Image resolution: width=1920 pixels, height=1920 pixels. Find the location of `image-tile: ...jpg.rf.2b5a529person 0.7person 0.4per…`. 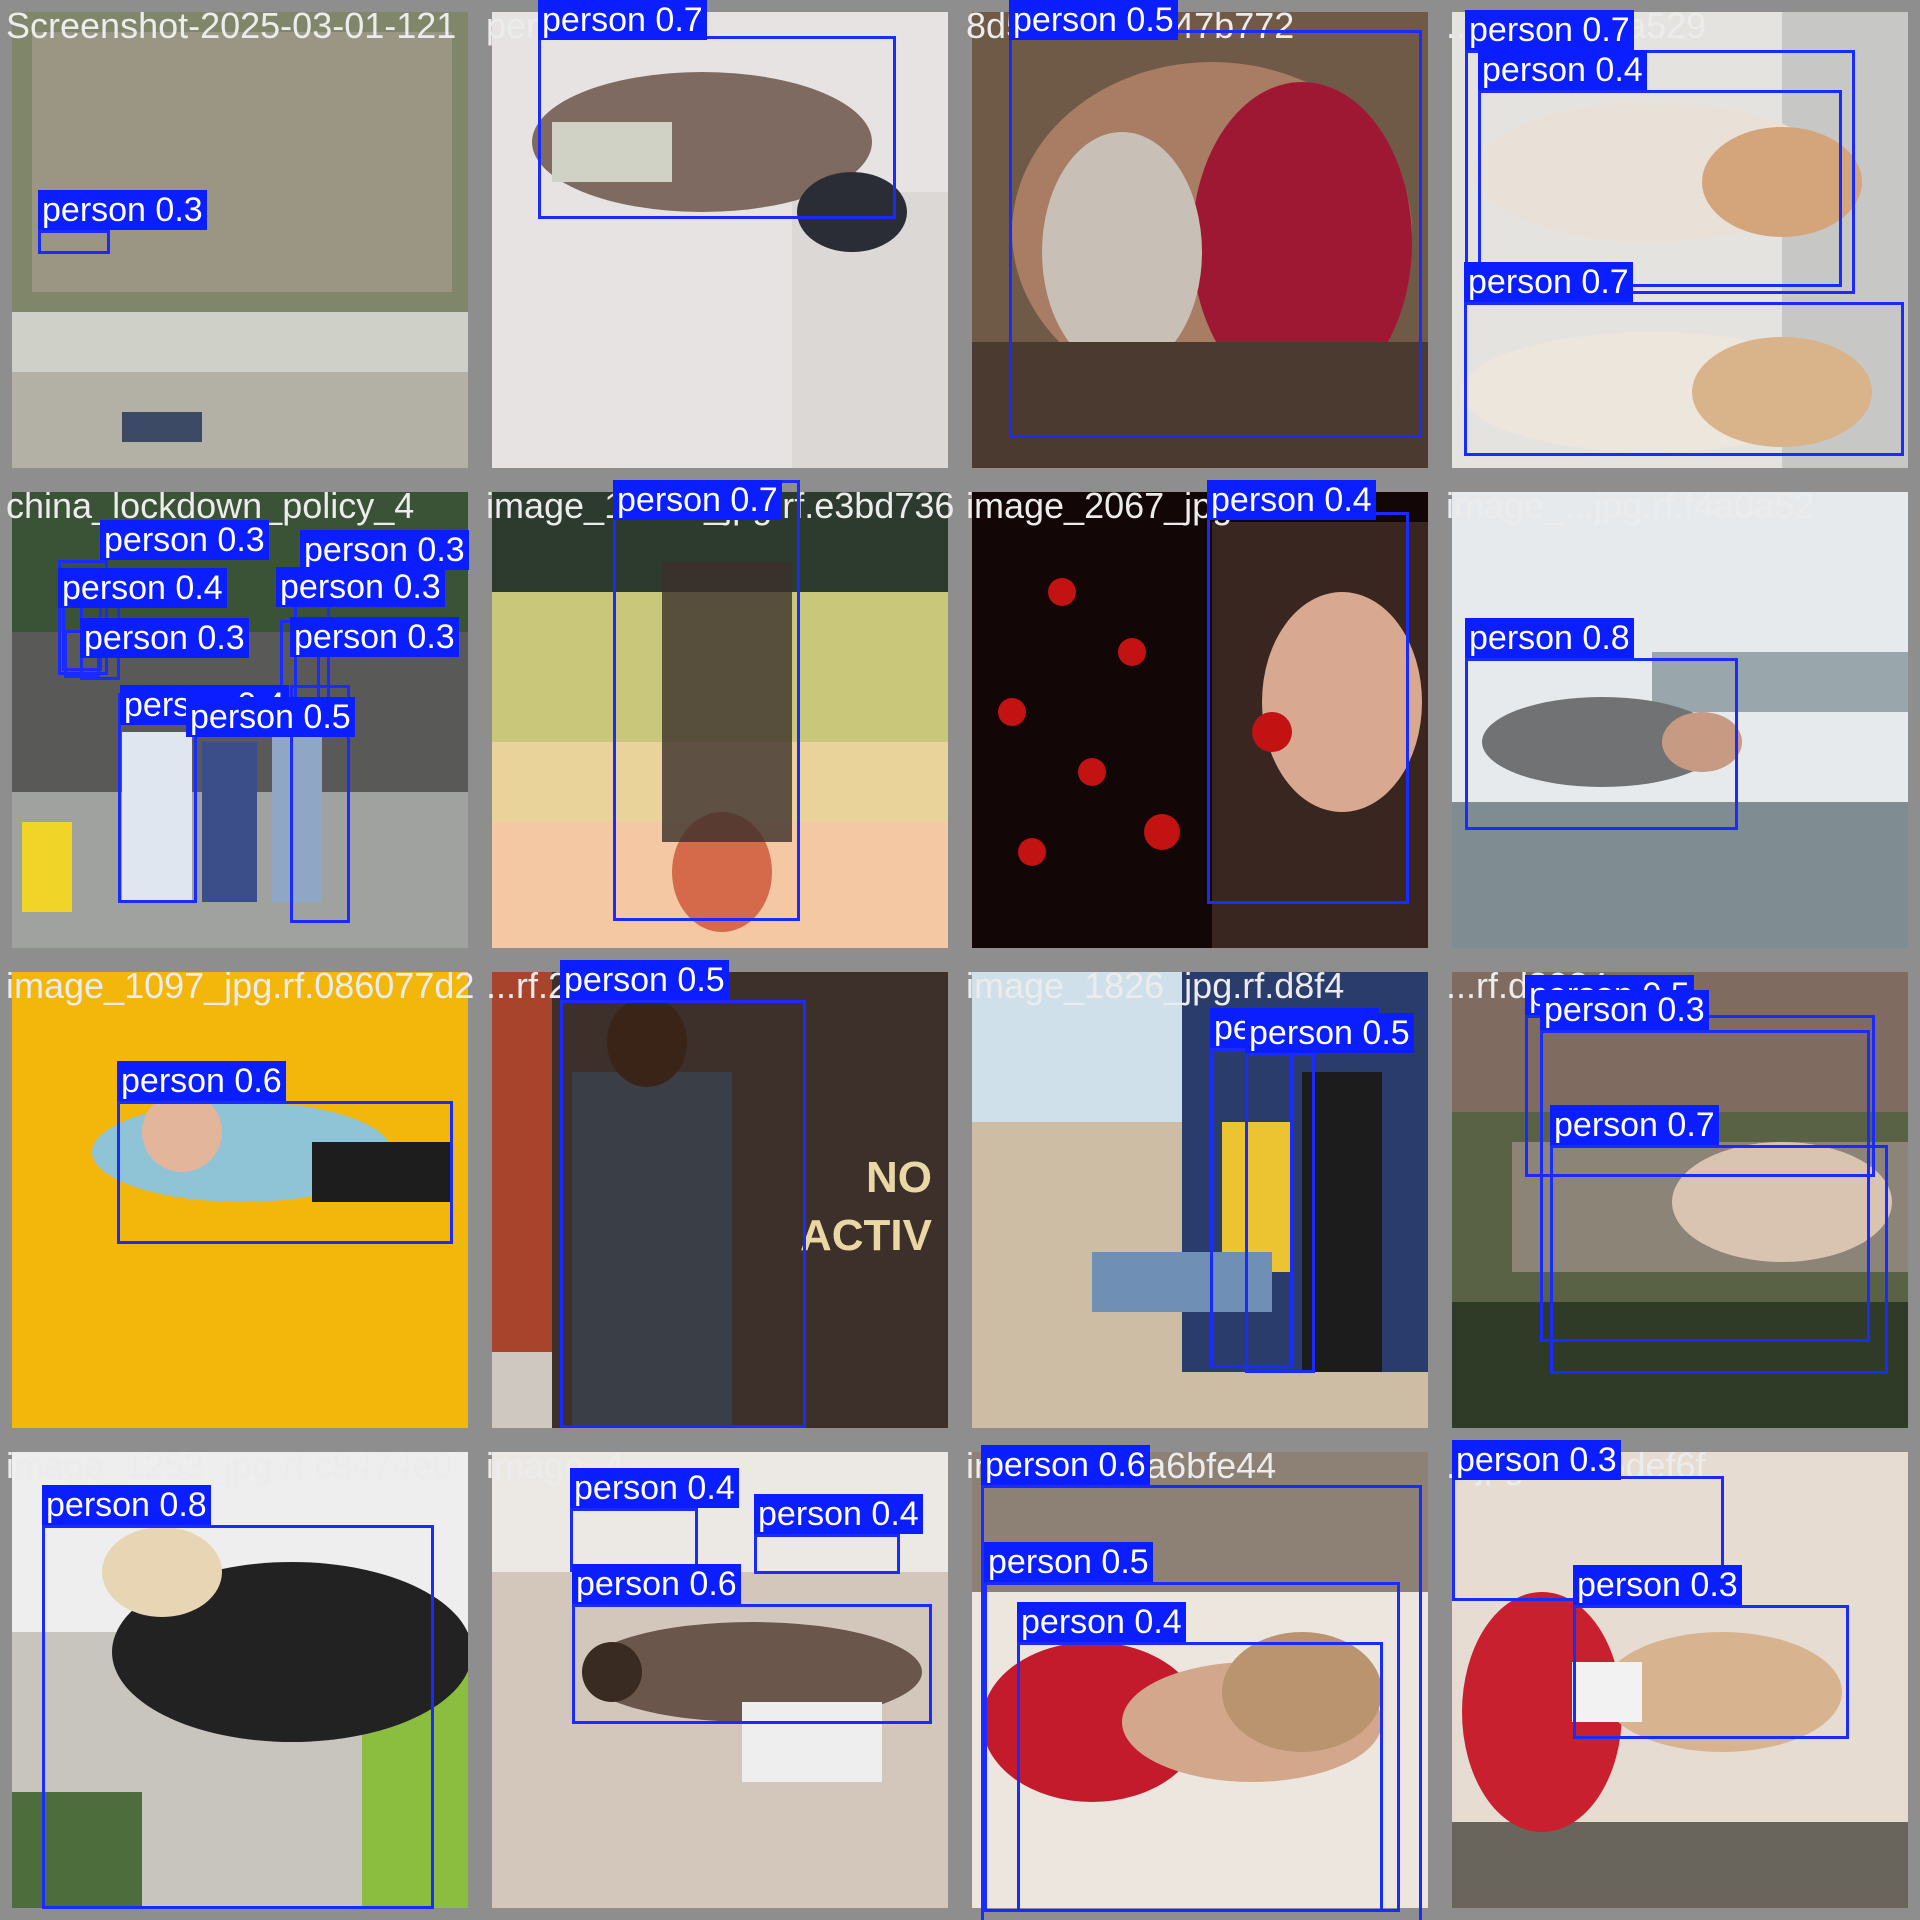

image-tile: ...jpg.rf.2b5a529person 0.7person 0.4per… is located at coordinates (1680, 240).